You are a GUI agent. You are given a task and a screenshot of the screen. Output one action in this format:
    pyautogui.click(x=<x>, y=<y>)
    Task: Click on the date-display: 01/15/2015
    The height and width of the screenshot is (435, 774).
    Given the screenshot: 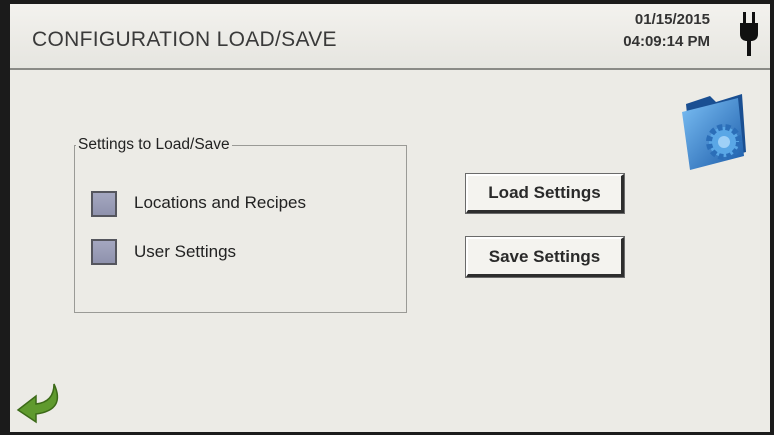 What is the action you would take?
    pyautogui.click(x=672, y=19)
    